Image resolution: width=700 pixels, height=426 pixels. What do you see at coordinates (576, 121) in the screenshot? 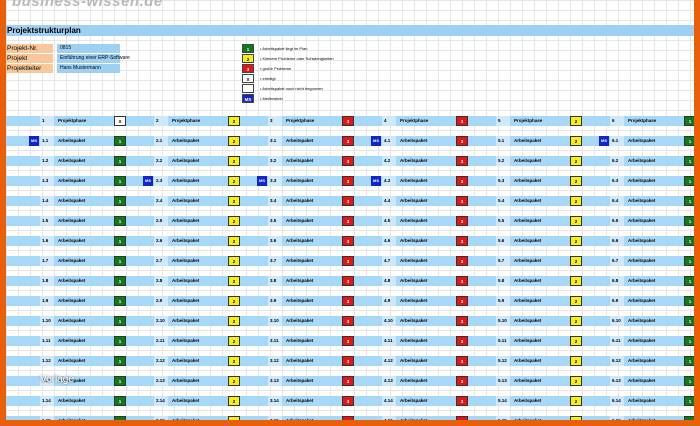
I see `phase-status-badge: 2` at bounding box center [576, 121].